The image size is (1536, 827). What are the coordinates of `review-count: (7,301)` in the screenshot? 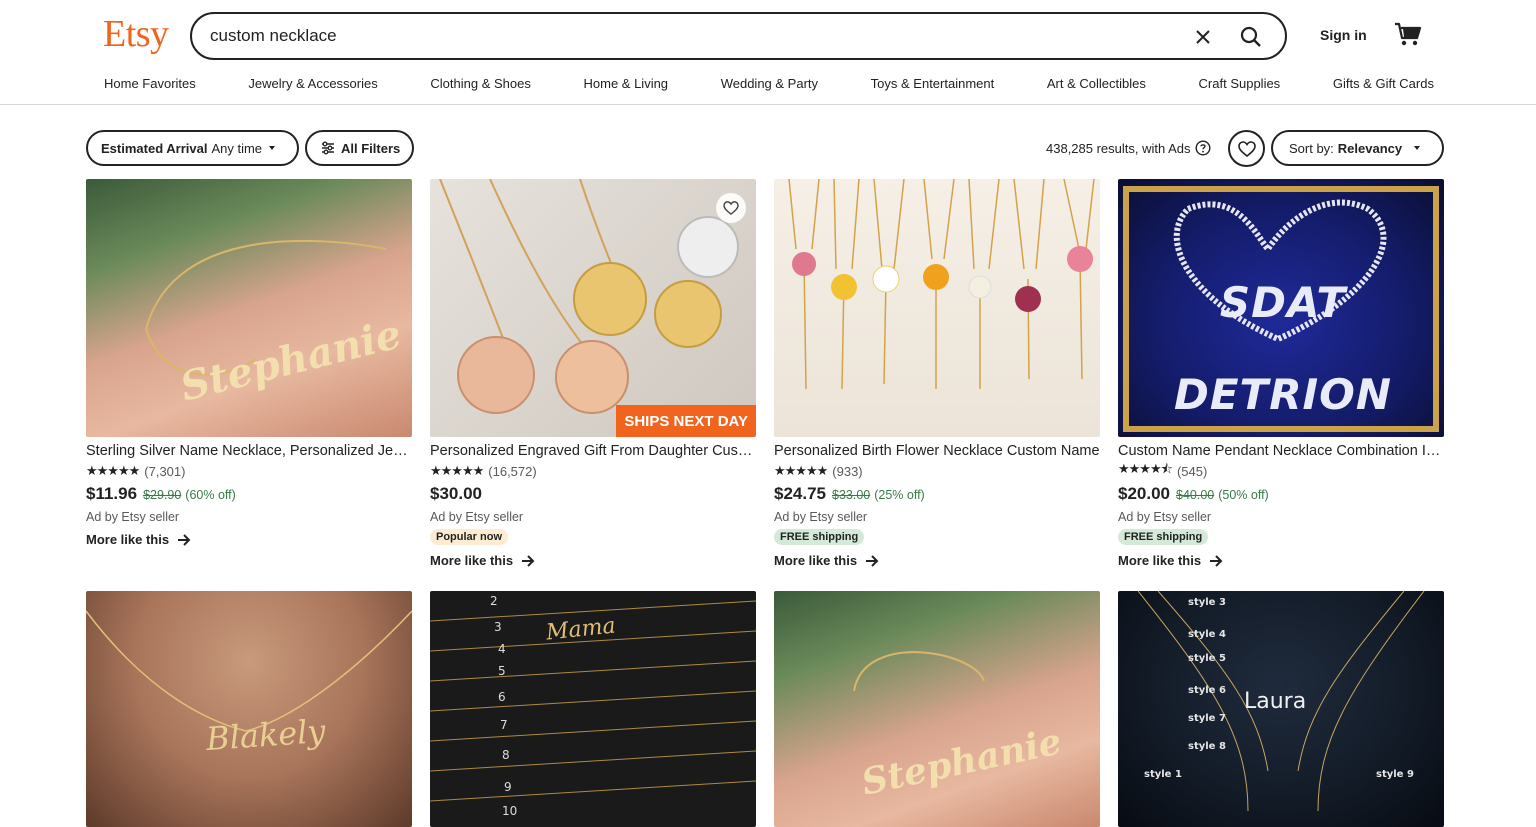 It's located at (165, 471).